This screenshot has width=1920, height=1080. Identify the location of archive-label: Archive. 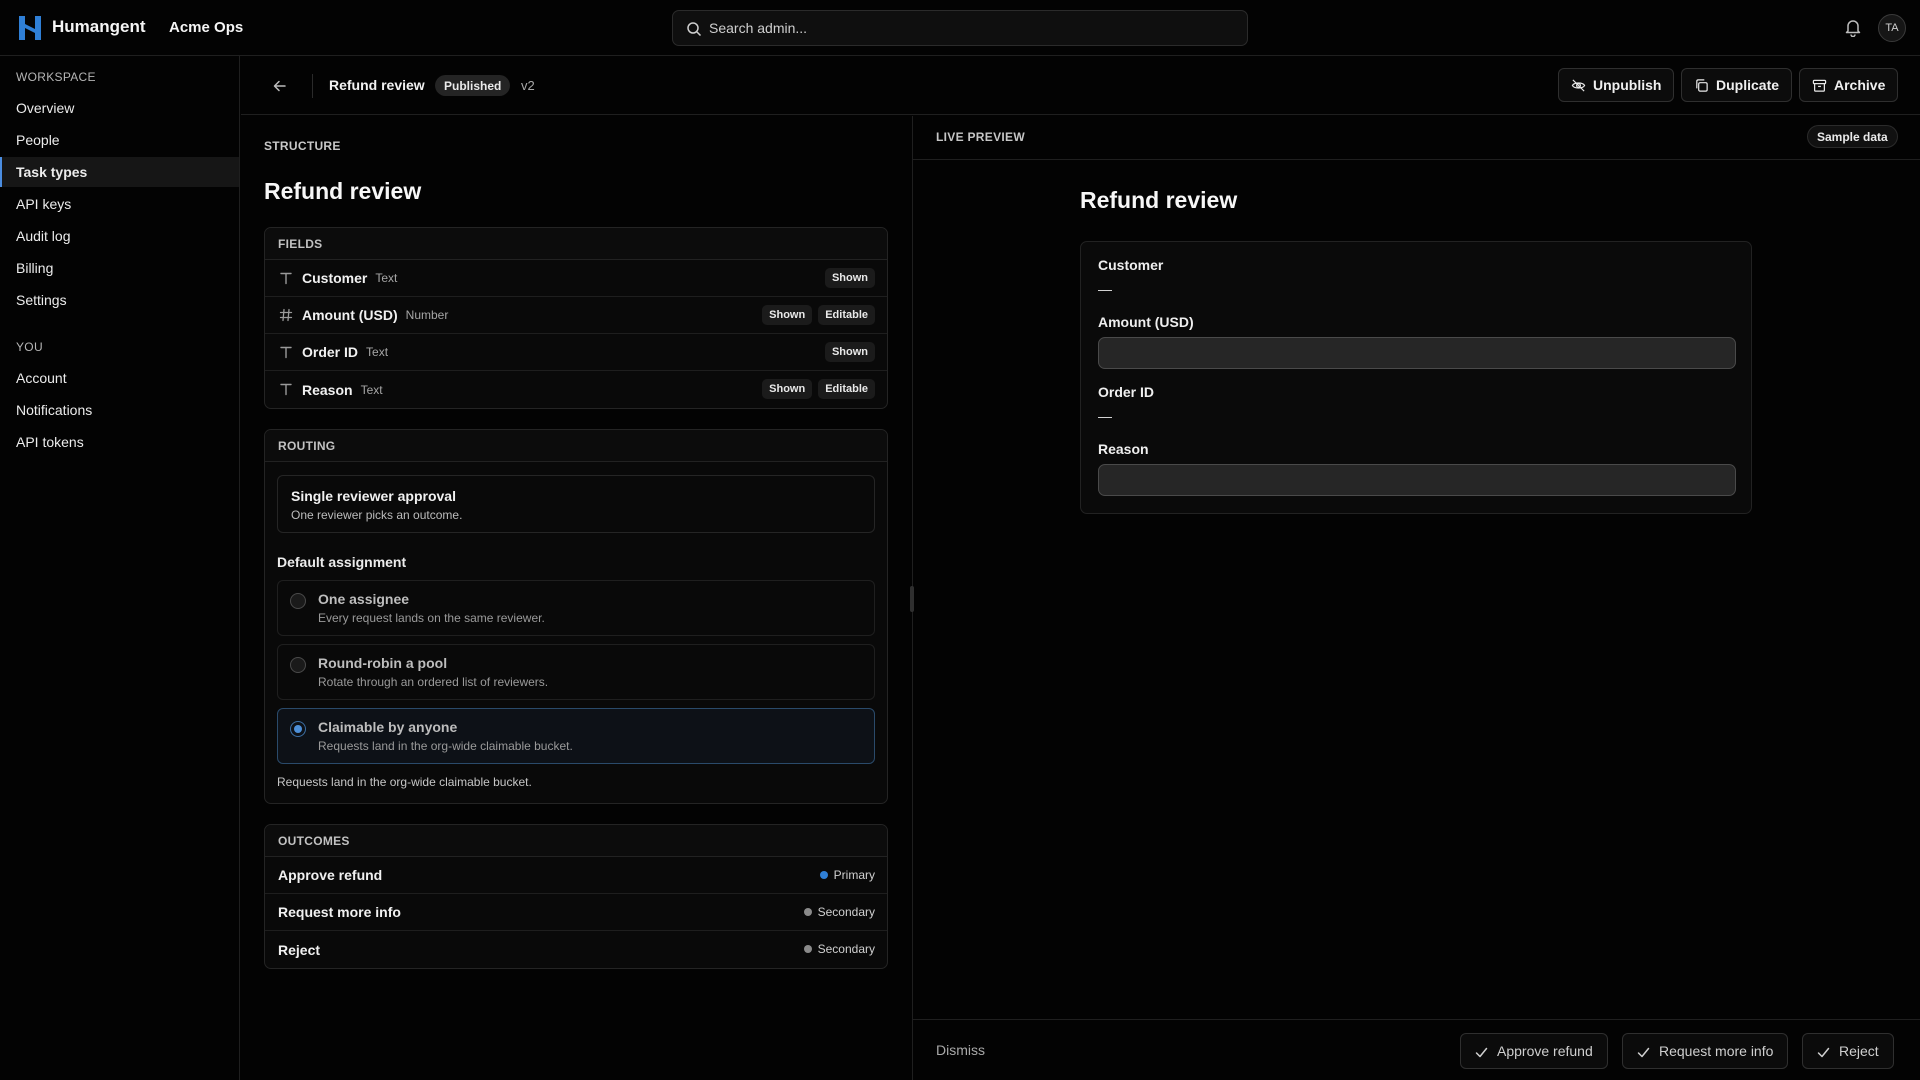
(1860, 85).